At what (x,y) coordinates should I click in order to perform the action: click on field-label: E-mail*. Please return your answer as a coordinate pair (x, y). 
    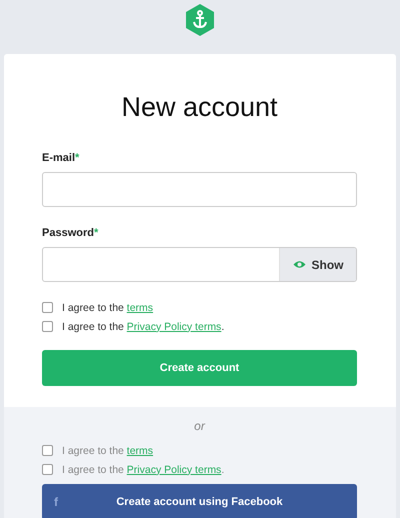
    Looking at the image, I should click on (61, 158).